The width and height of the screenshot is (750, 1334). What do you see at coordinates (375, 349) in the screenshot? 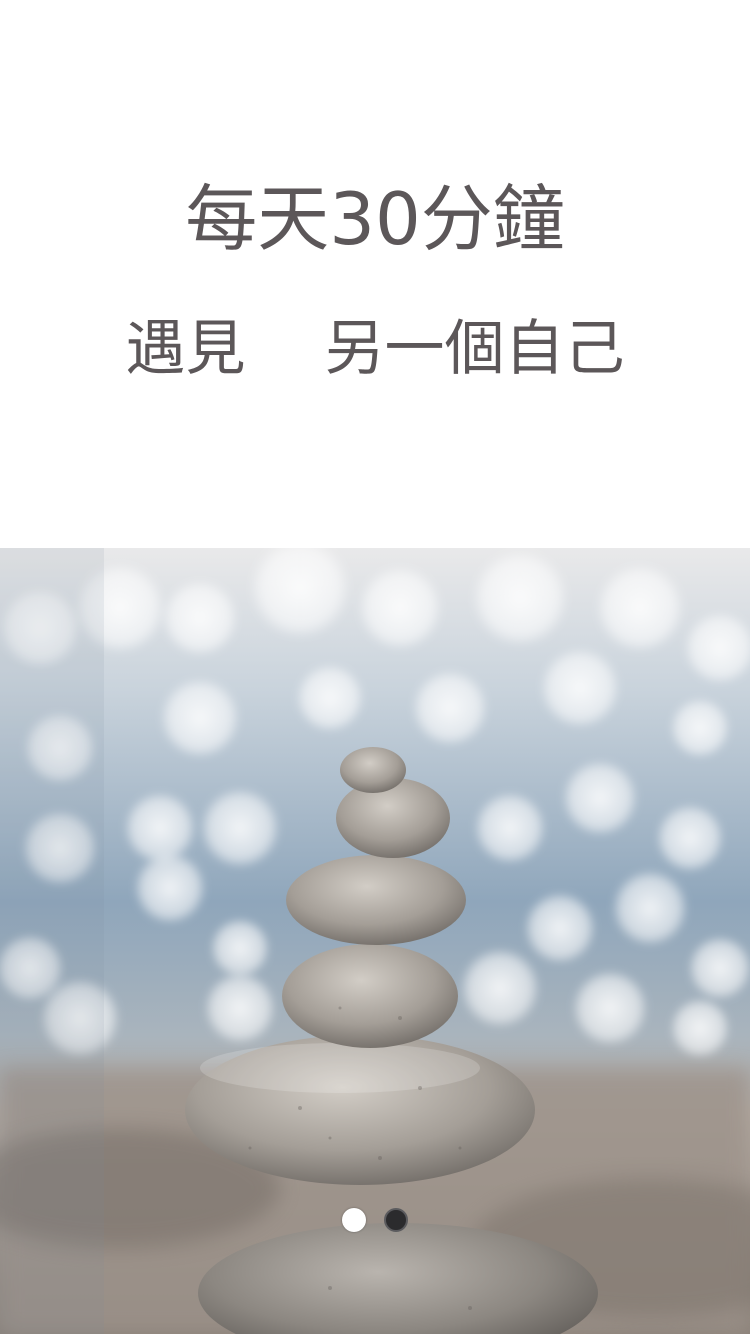
I see `subline-text: 遇見 另一個自己` at bounding box center [375, 349].